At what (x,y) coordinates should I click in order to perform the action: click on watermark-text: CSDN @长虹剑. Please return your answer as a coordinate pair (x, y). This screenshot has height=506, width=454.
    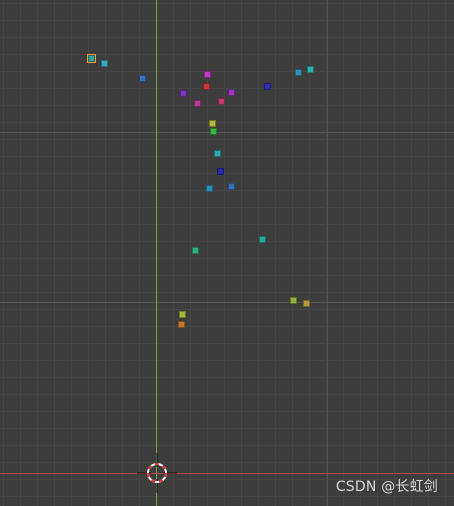
    Looking at the image, I should click on (386, 487).